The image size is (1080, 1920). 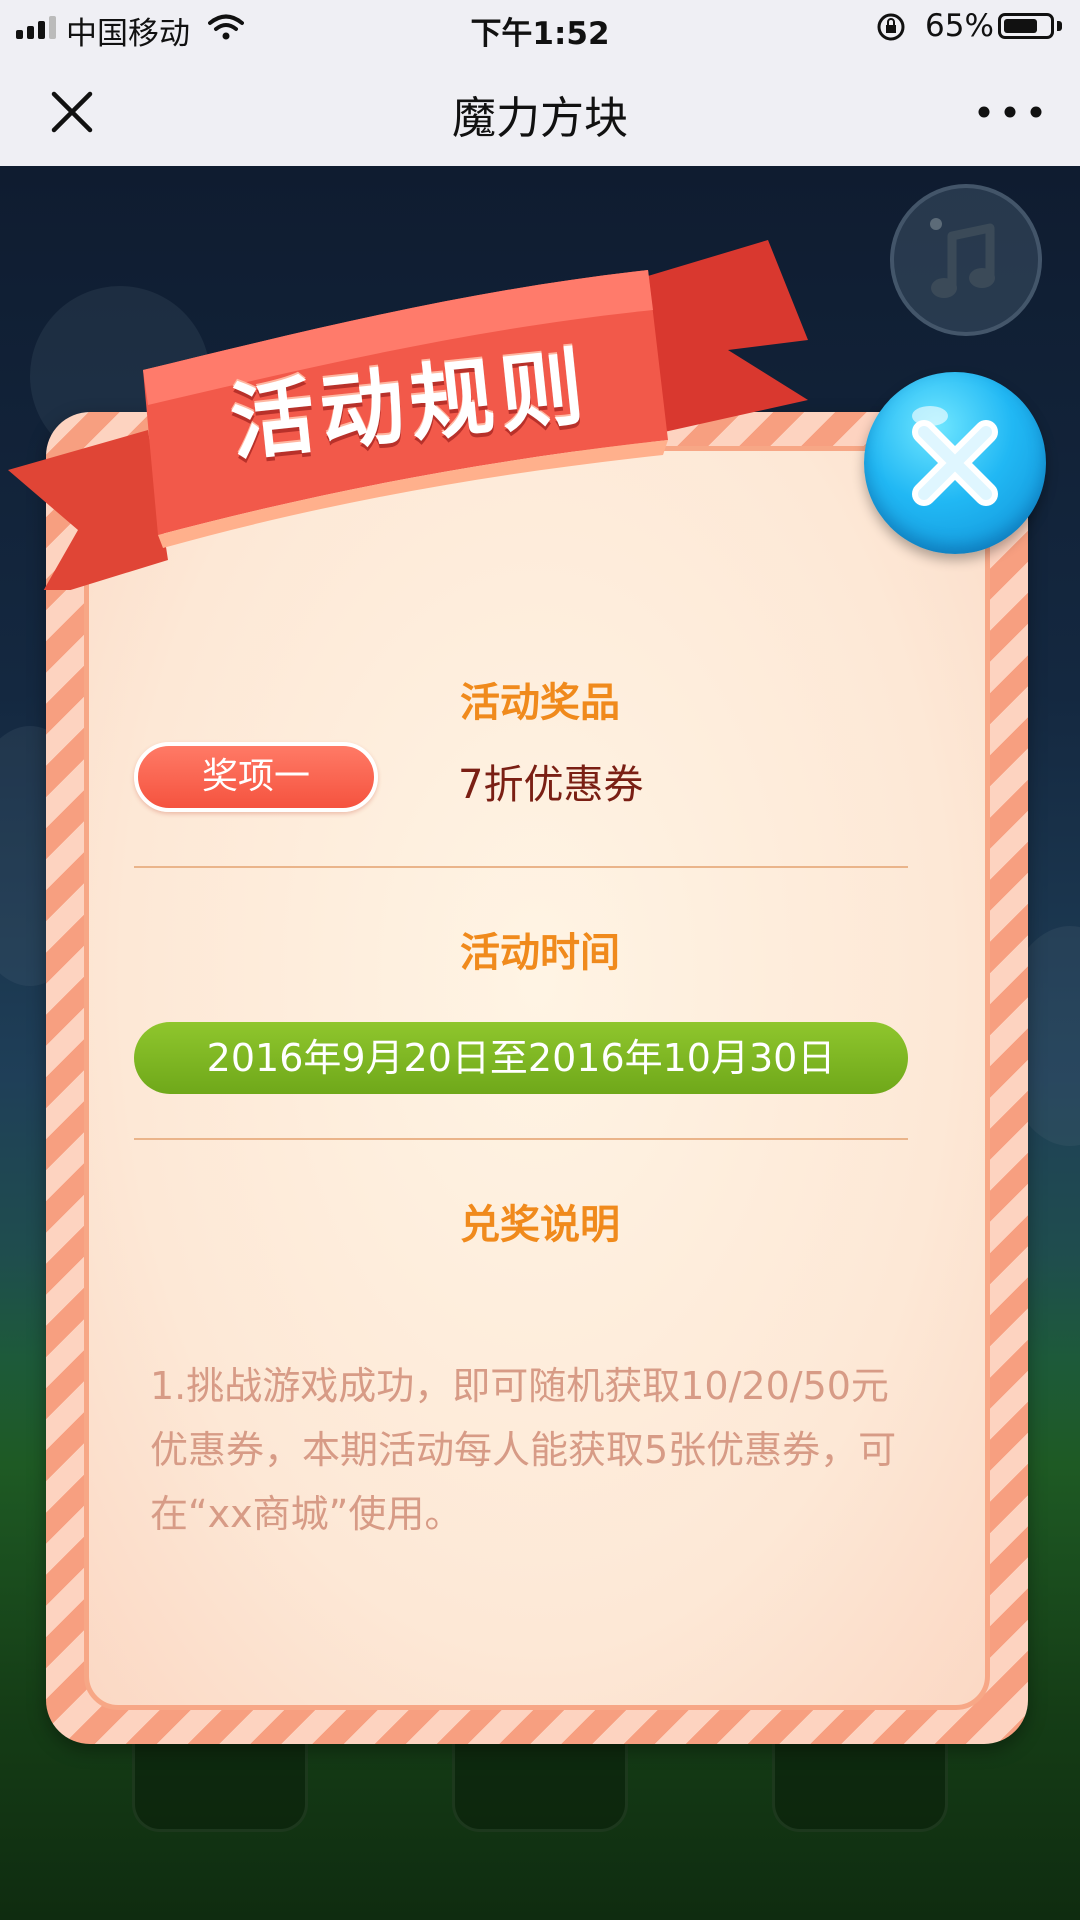 What do you see at coordinates (540, 1225) in the screenshot?
I see `redeem-section-title: 兑奖说明` at bounding box center [540, 1225].